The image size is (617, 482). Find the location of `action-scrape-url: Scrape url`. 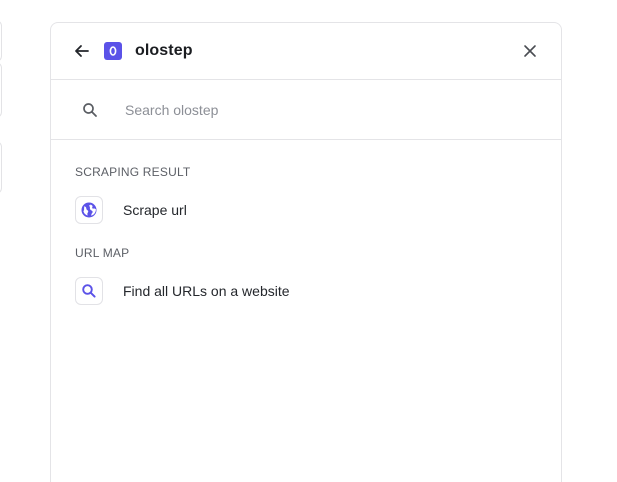

action-scrape-url: Scrape url is located at coordinates (306, 210).